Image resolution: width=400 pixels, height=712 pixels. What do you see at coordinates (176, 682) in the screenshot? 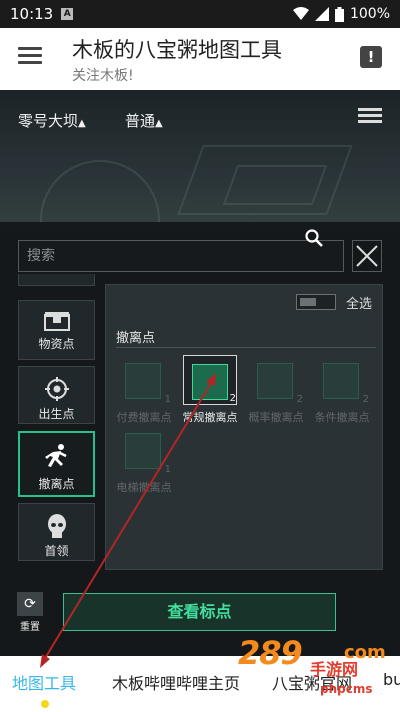
I see `tab-bilibili-home: 木板哔哩哔哩主页` at bounding box center [176, 682].